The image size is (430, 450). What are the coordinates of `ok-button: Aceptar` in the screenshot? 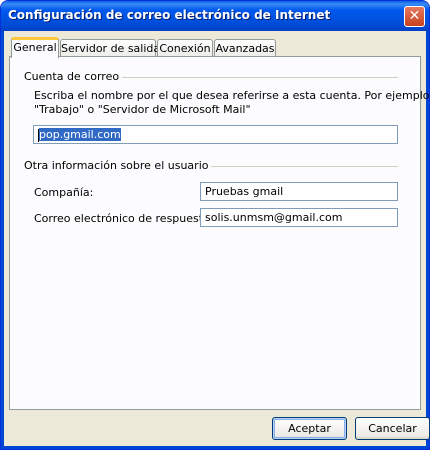 It's located at (309, 428).